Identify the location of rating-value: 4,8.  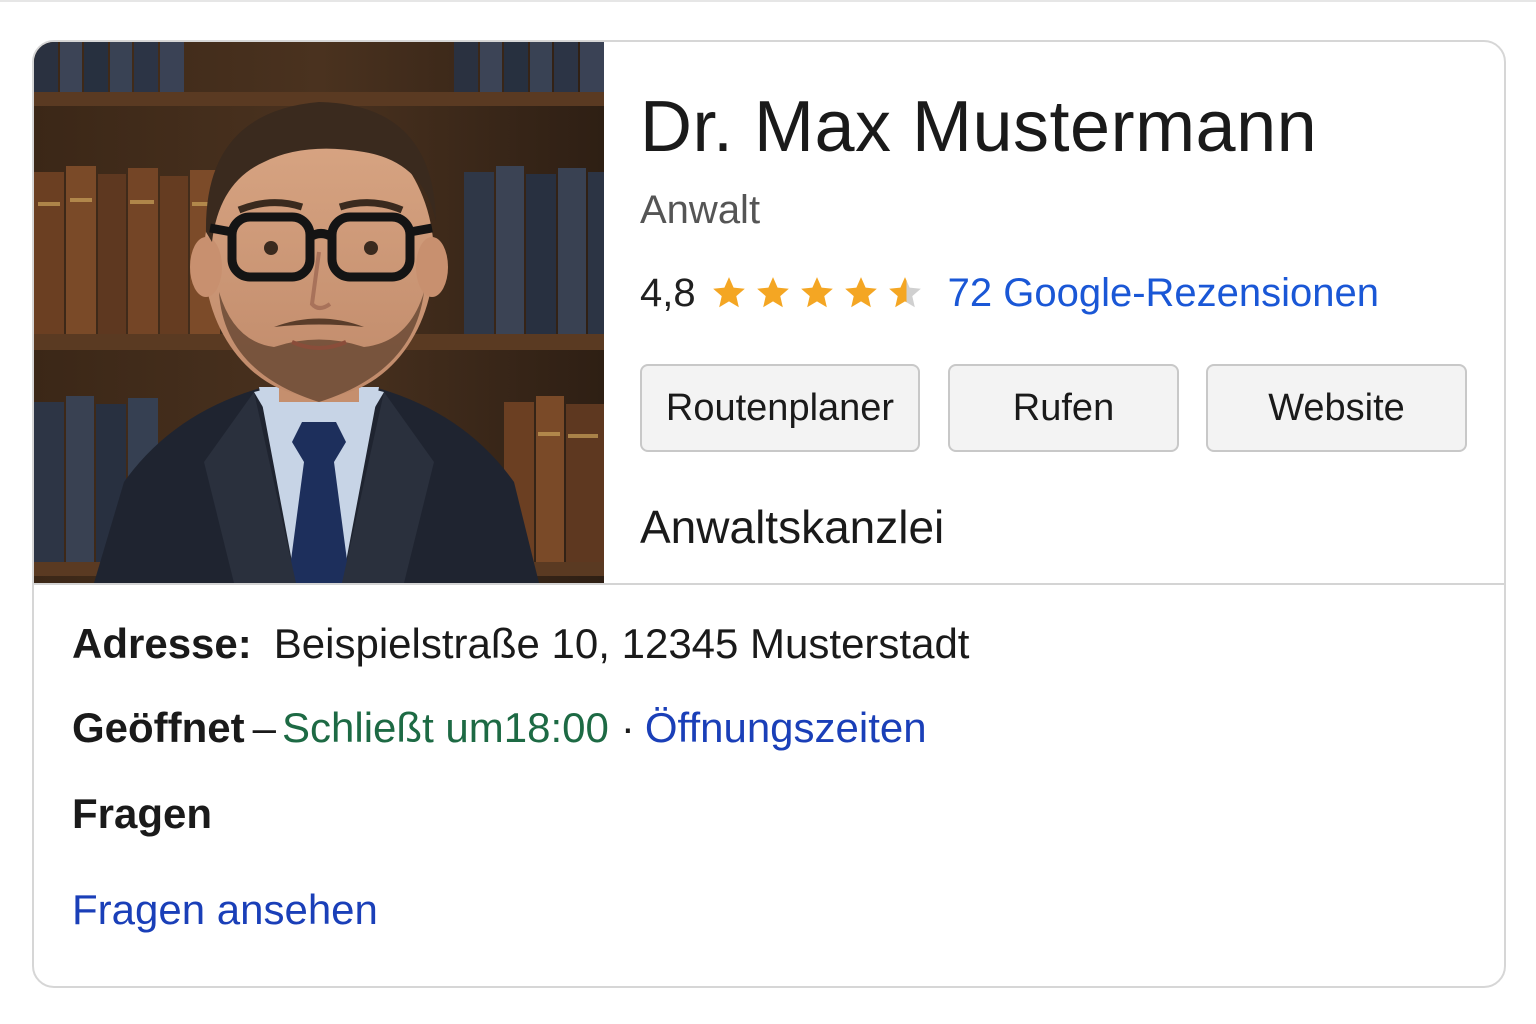
(668, 292).